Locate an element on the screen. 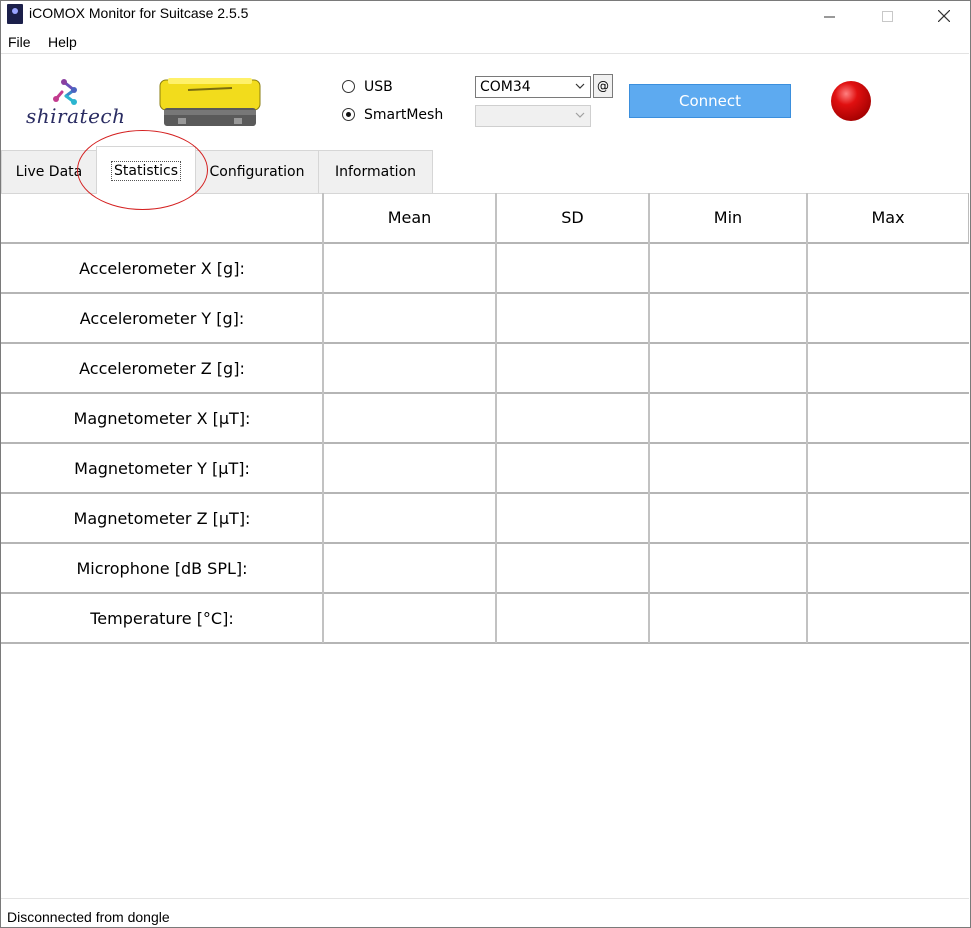  minimize-button is located at coordinates (829, 16).